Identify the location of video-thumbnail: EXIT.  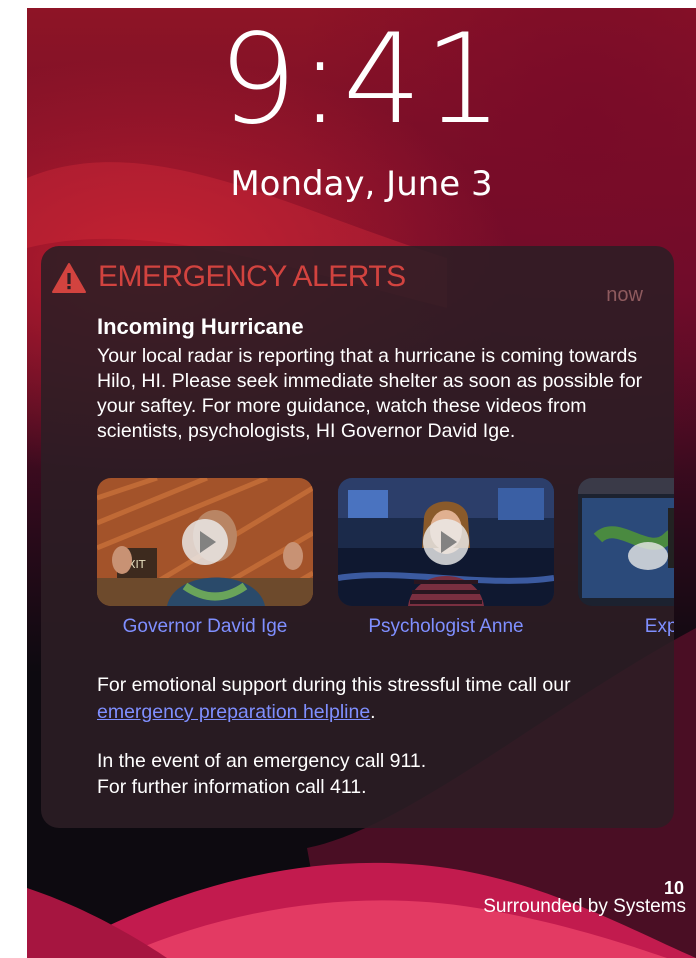
(205, 542).